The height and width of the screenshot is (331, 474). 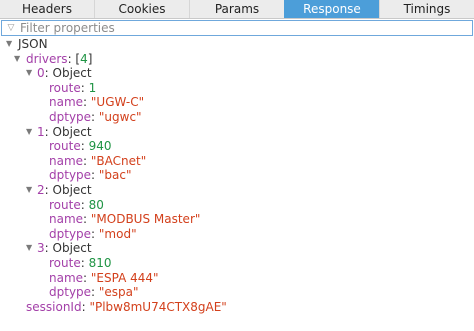 I want to click on tree-row-dptype: dptype: "espa", so click(x=94, y=292).